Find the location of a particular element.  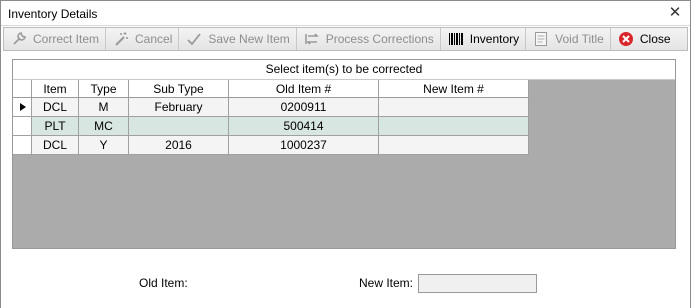

cancel-label: Cancel is located at coordinates (154, 39).